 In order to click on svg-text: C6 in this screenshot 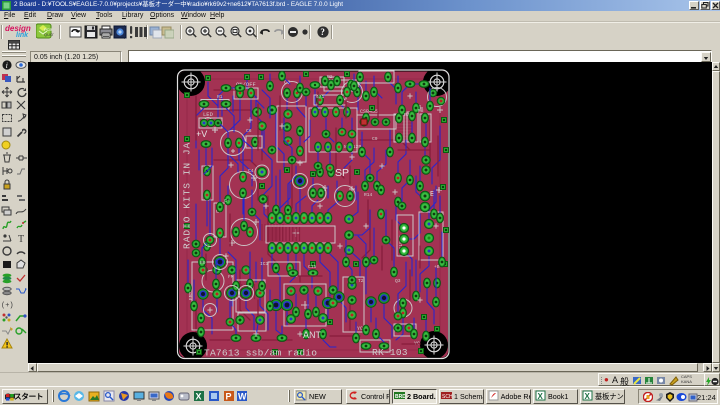, I will do `click(249, 131)`.